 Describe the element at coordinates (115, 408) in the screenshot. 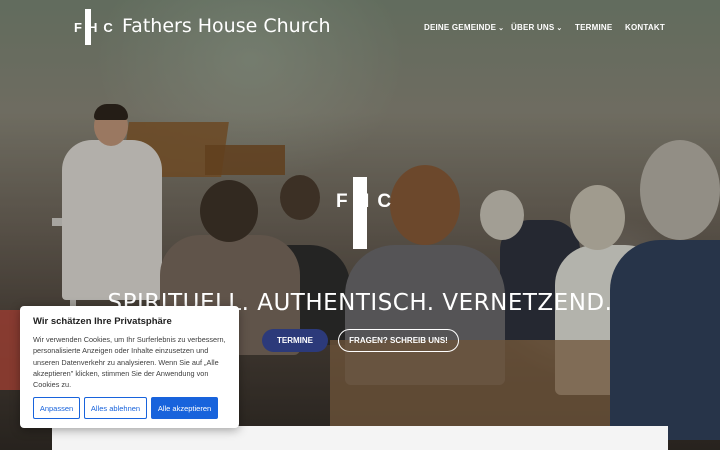

I see `reject-all-button: Alles ablehnen` at that location.